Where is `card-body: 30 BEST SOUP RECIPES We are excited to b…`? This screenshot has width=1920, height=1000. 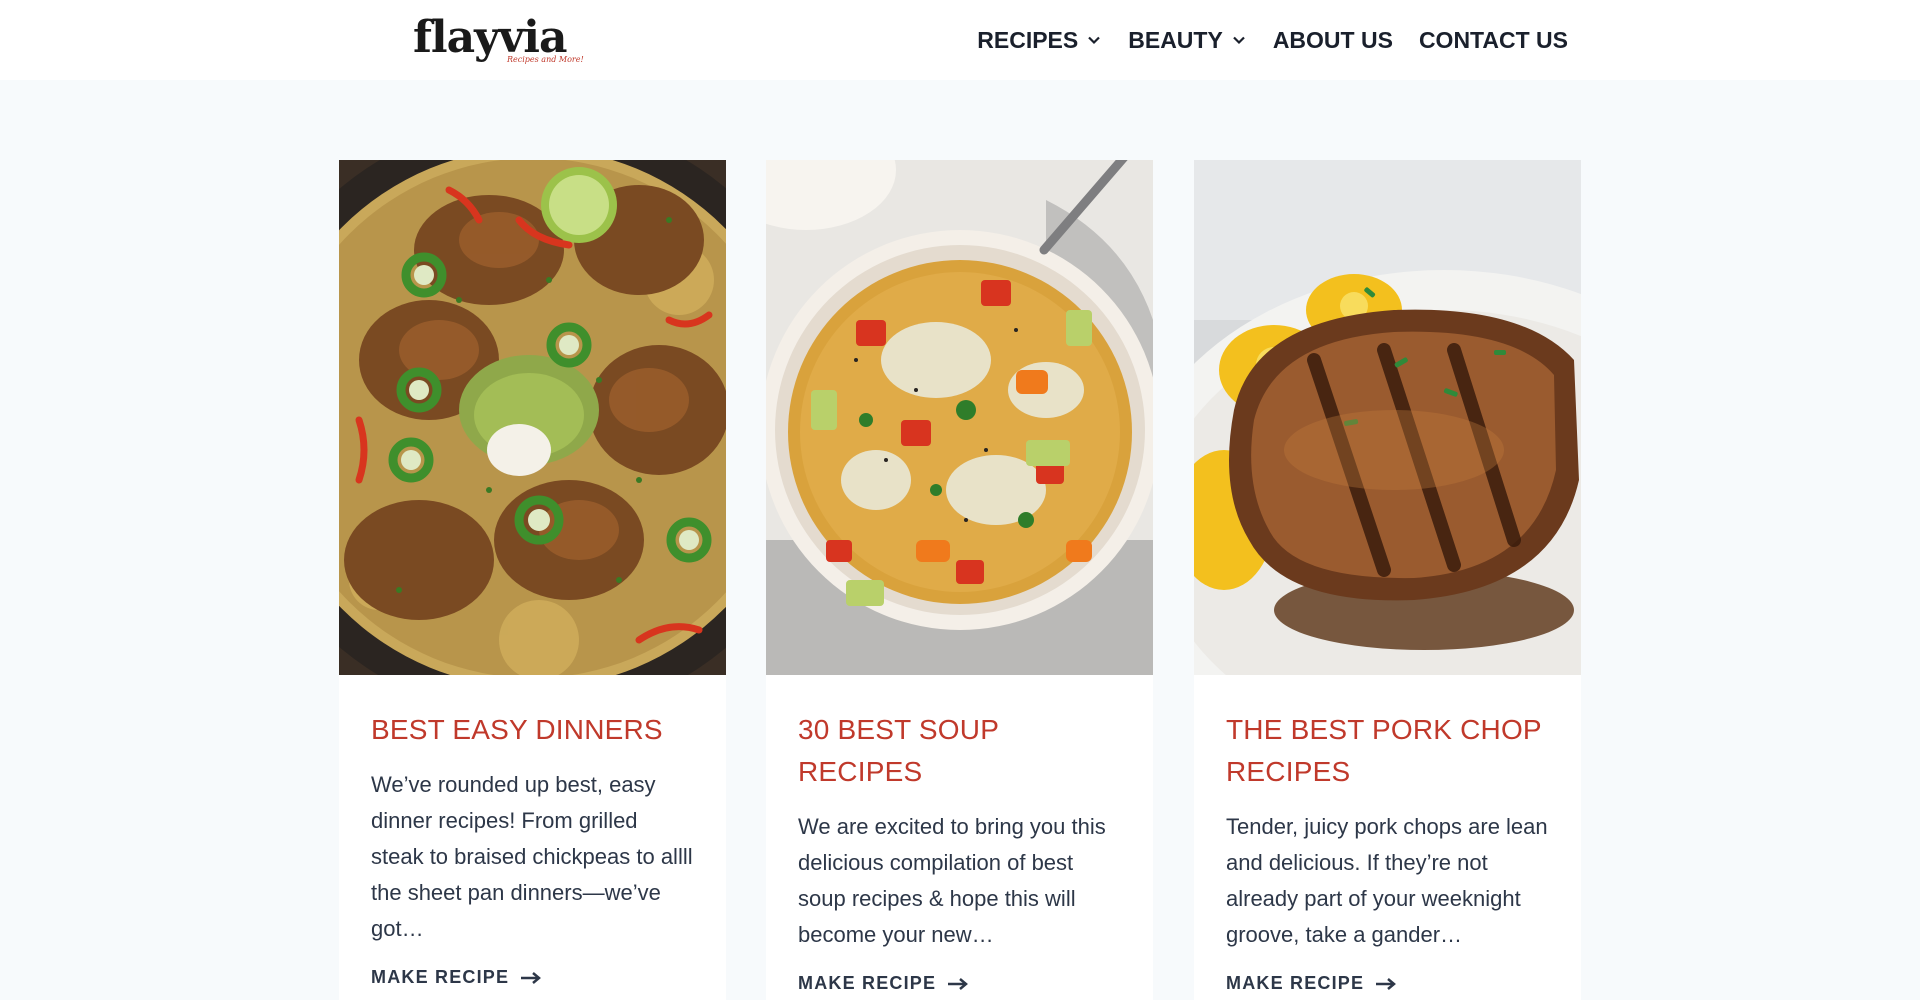 card-body: 30 BEST SOUP RECIPES We are excited to b… is located at coordinates (959, 834).